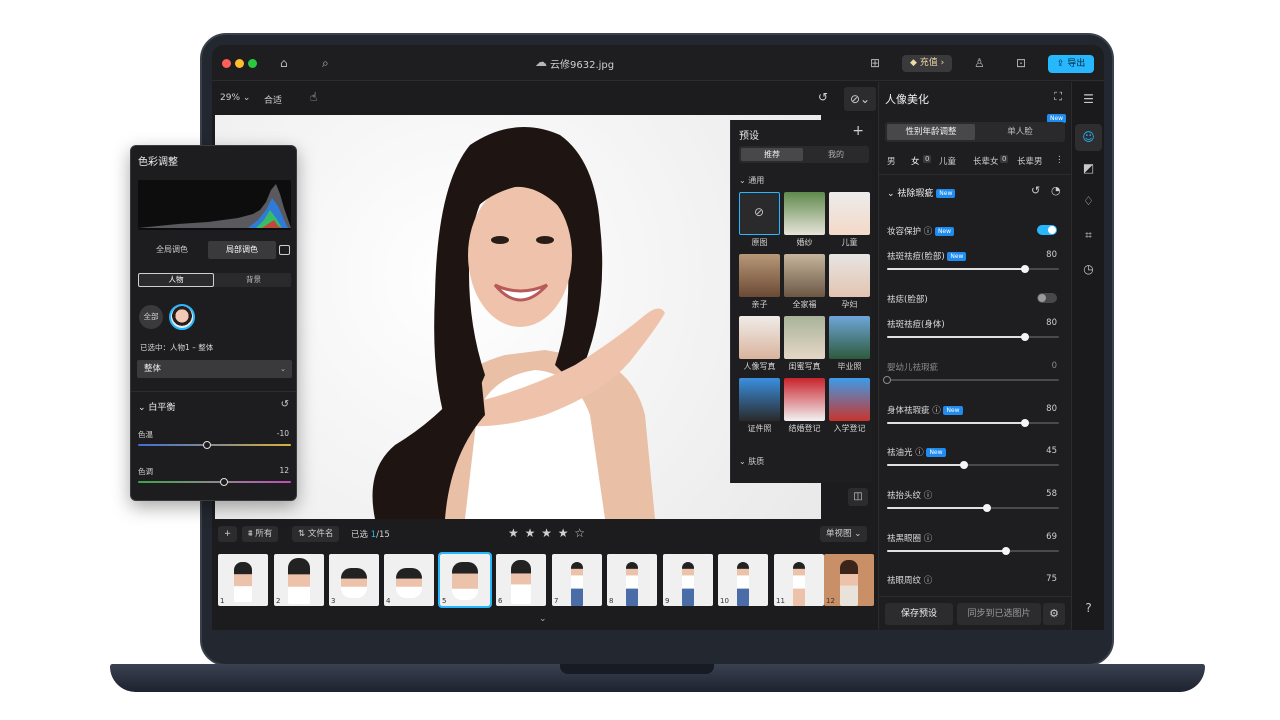 This screenshot has width=1280, height=720. Describe the element at coordinates (252, 63) in the screenshot. I see `zoom-window-button` at that location.